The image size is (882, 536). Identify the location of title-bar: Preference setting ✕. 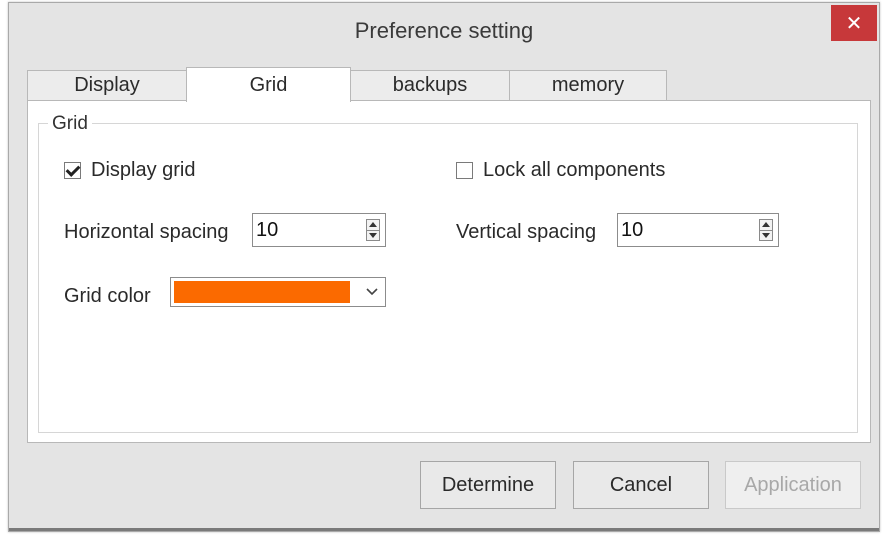
(444, 30).